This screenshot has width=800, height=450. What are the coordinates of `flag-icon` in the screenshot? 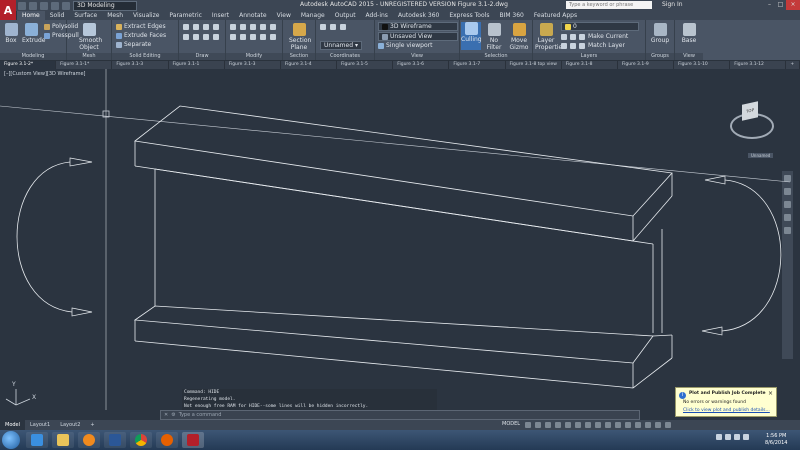 It's located at (728, 437).